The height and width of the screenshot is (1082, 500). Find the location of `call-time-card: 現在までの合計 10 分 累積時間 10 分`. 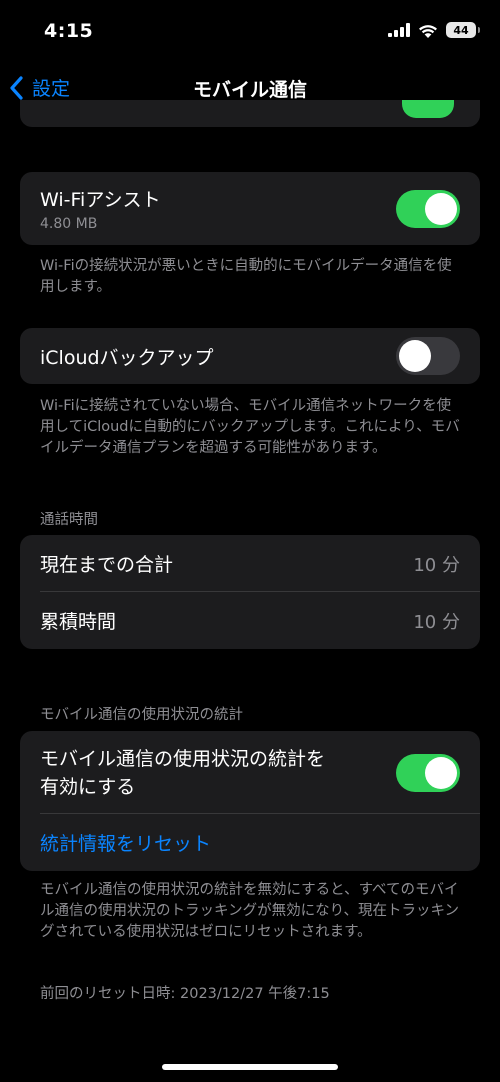

call-time-card: 現在までの合計 10 分 累積時間 10 分 is located at coordinates (250, 592).